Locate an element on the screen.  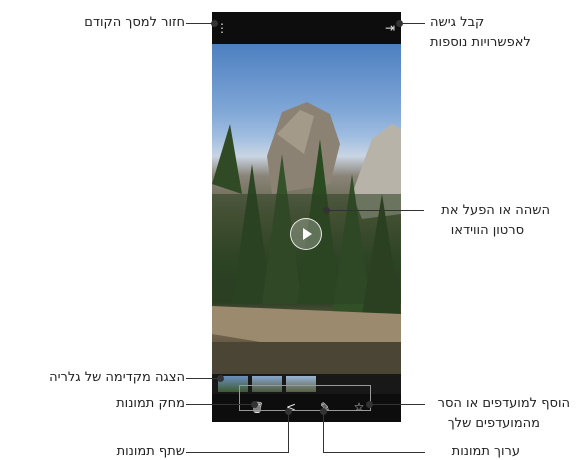
top-bar: ⋮ ⇥ is located at coordinates (306, 28).